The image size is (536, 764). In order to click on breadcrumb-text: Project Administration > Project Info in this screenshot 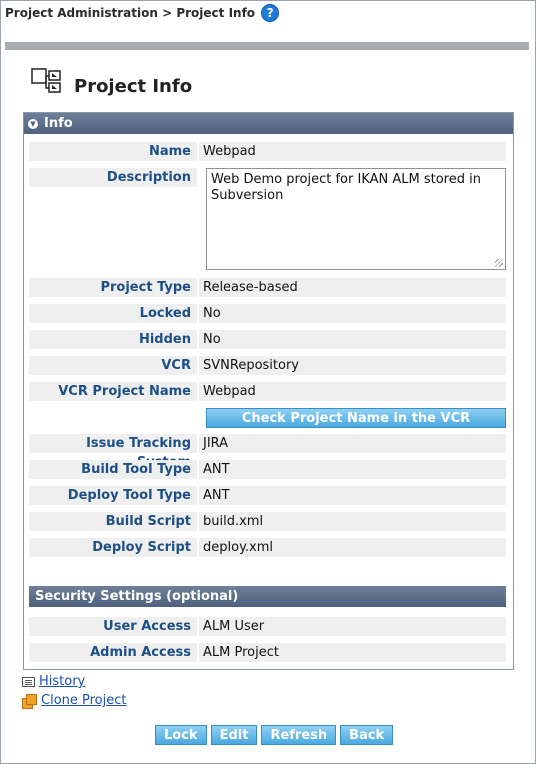, I will do `click(130, 13)`.